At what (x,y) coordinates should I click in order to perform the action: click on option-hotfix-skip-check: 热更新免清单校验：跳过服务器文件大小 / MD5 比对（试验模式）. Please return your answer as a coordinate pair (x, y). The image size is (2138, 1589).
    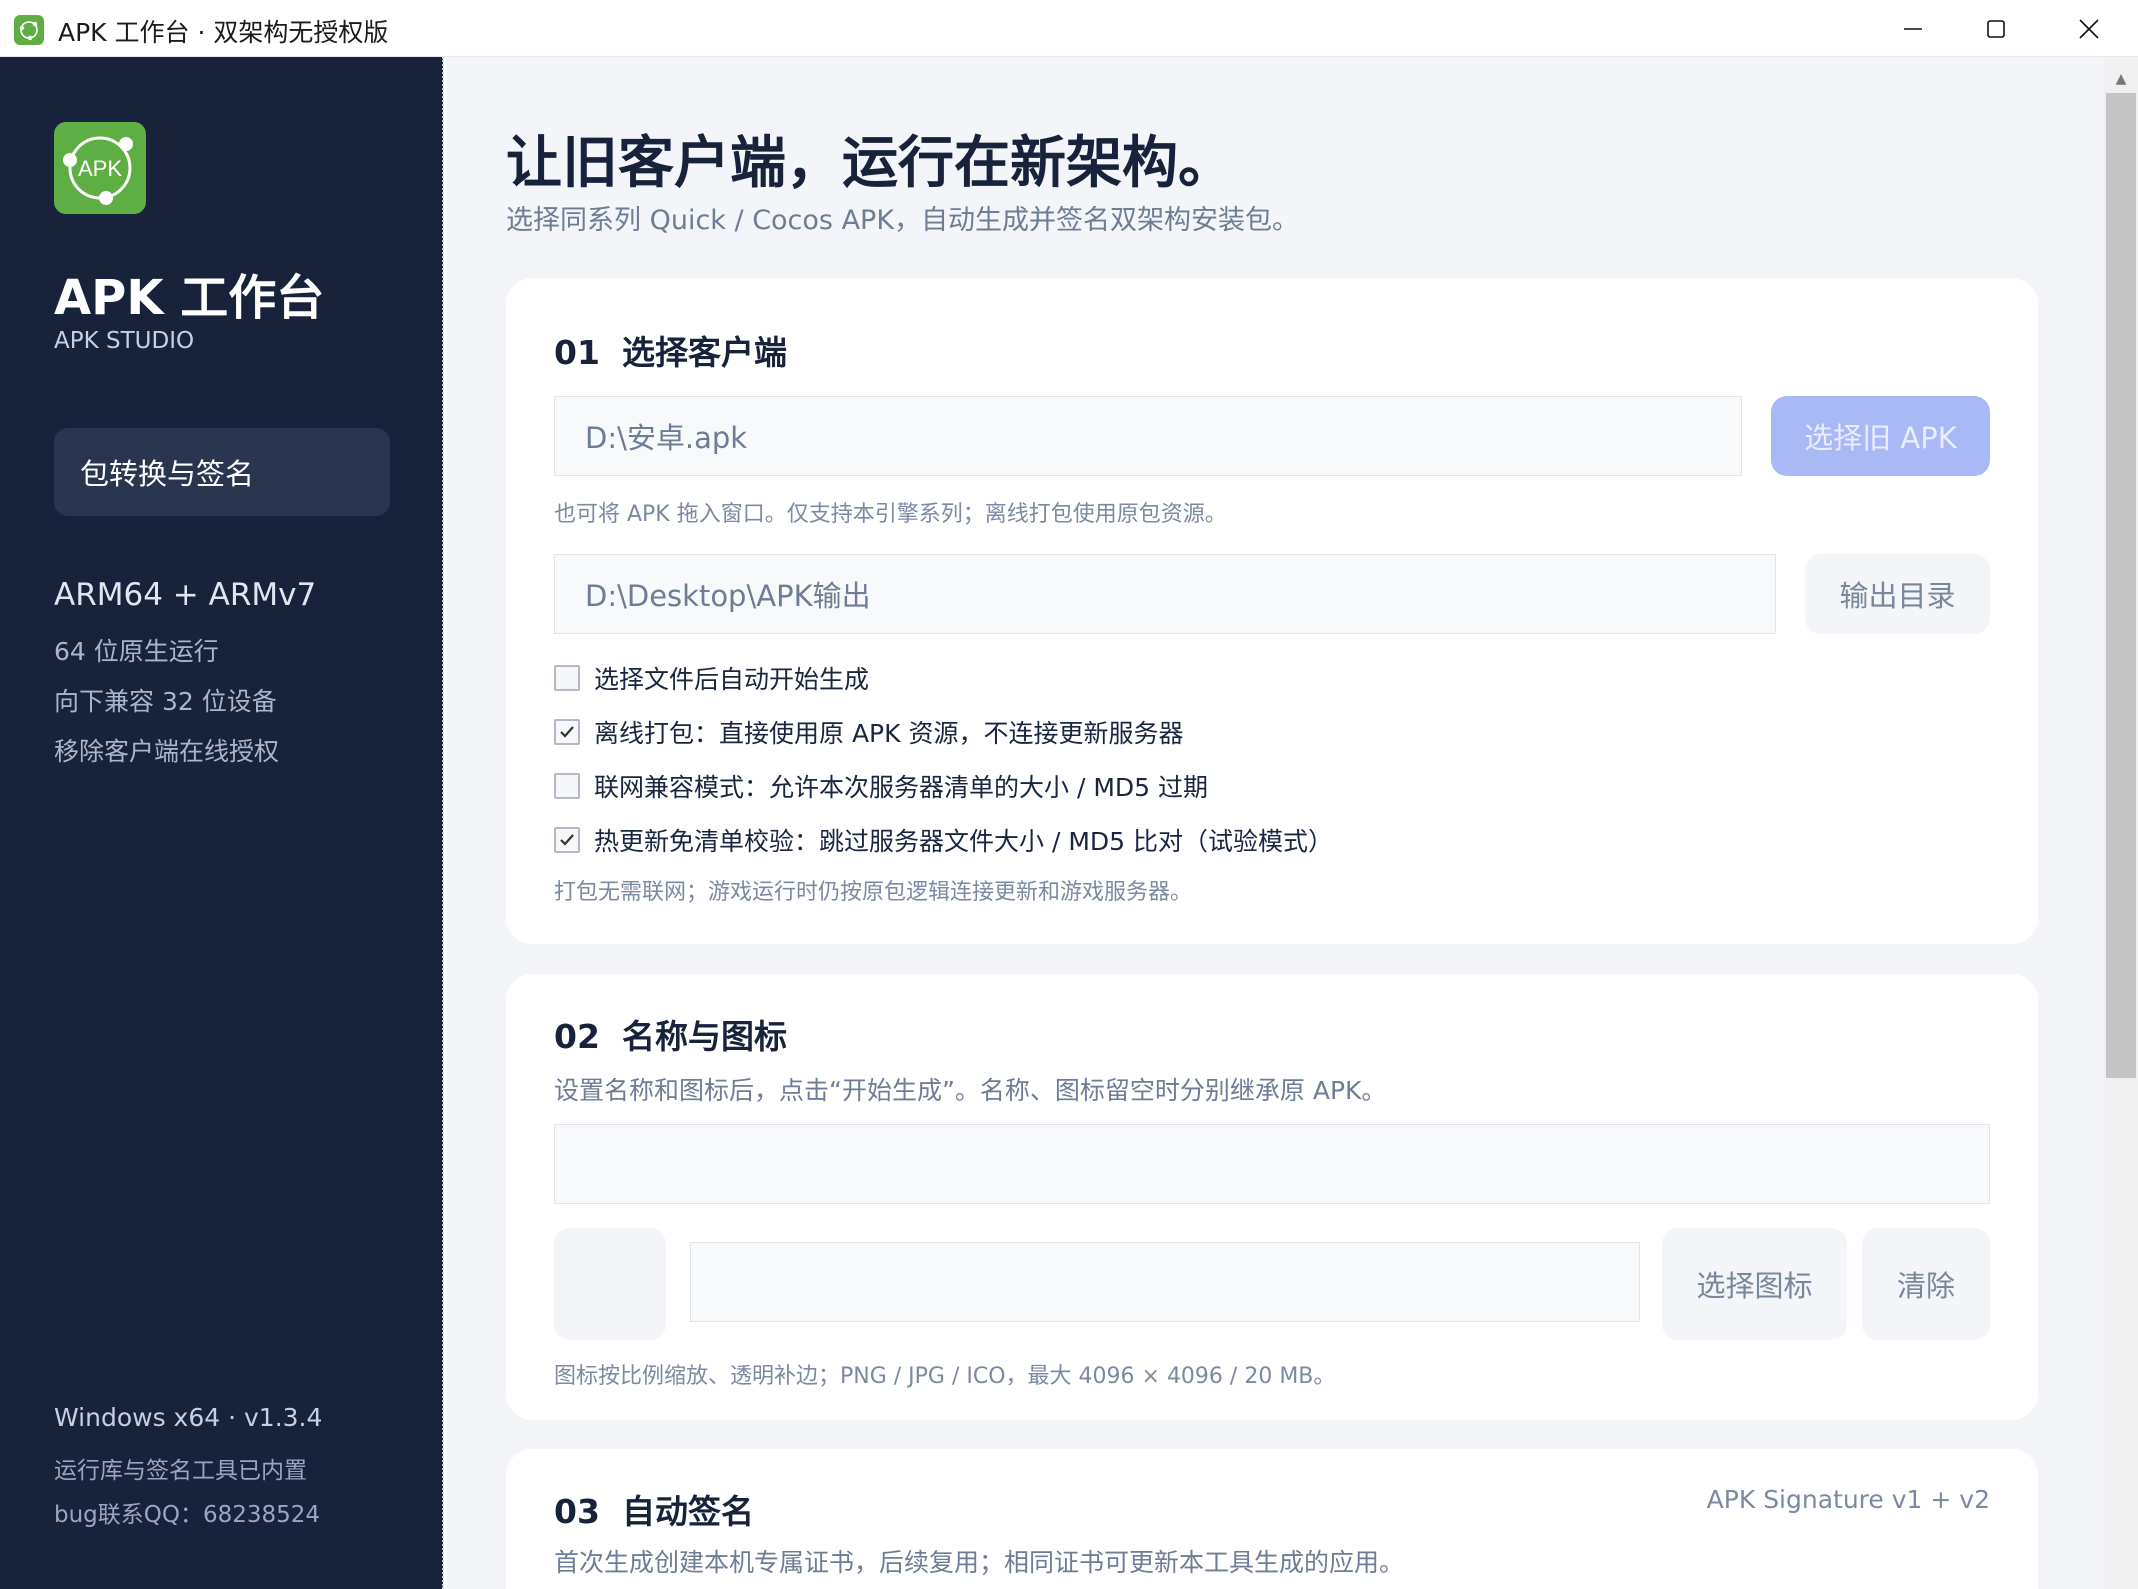
    Looking at the image, I should click on (943, 840).